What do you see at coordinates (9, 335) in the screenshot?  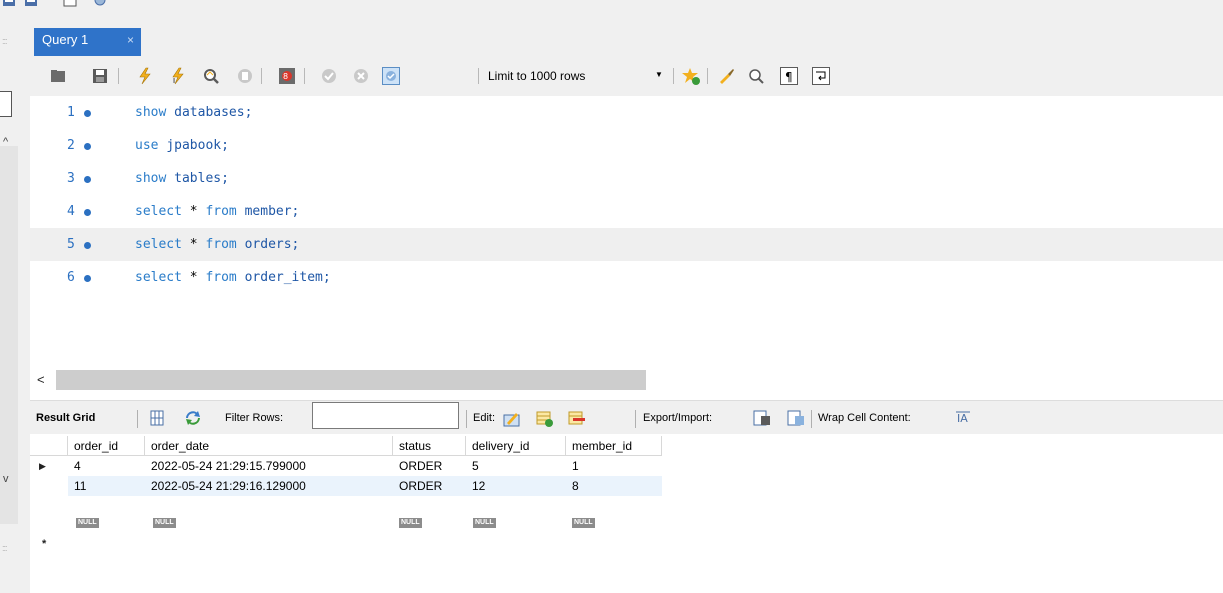 I see `sidebar-scrollbar` at bounding box center [9, 335].